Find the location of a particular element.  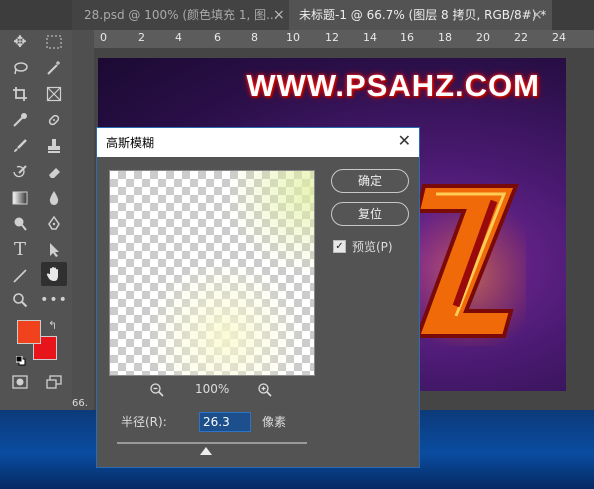

clone-stamp-icon is located at coordinates (54, 146).